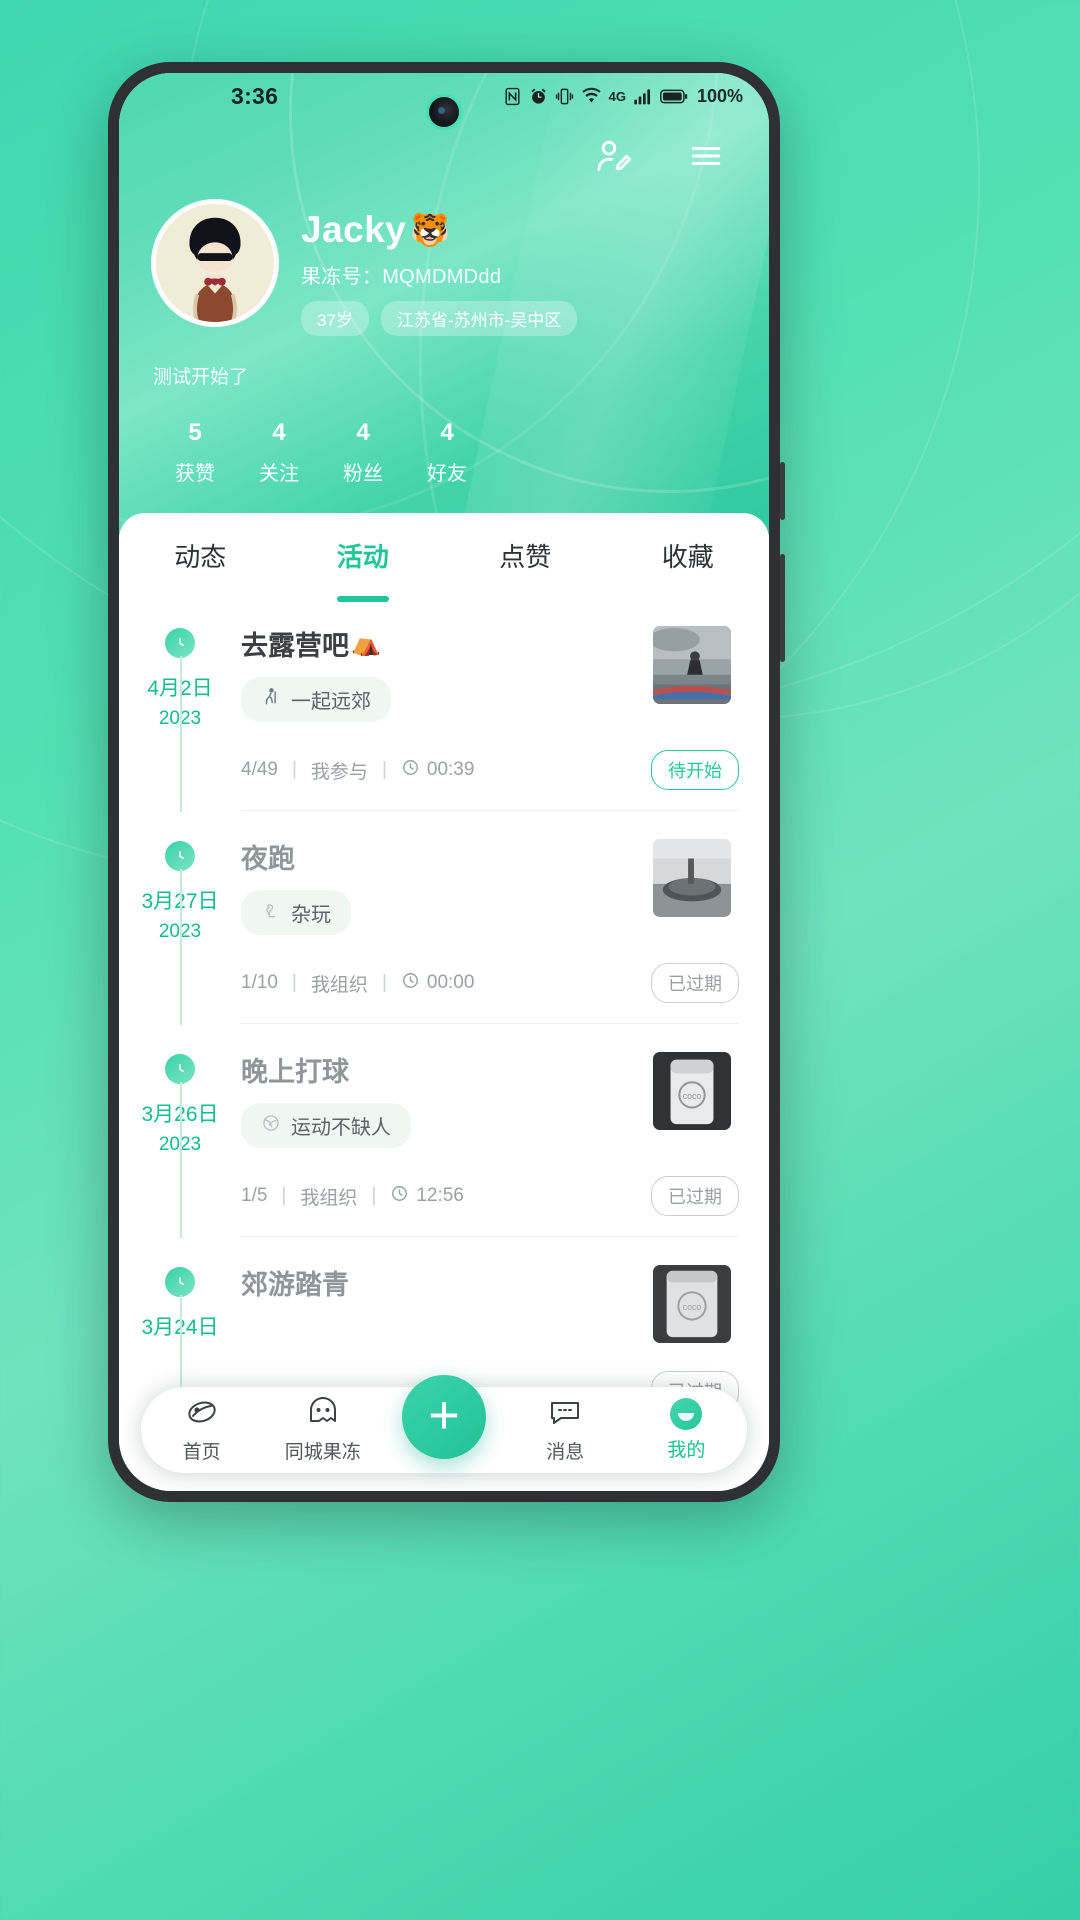  I want to click on jelly-id-value: MQMDMDdd, so click(442, 277).